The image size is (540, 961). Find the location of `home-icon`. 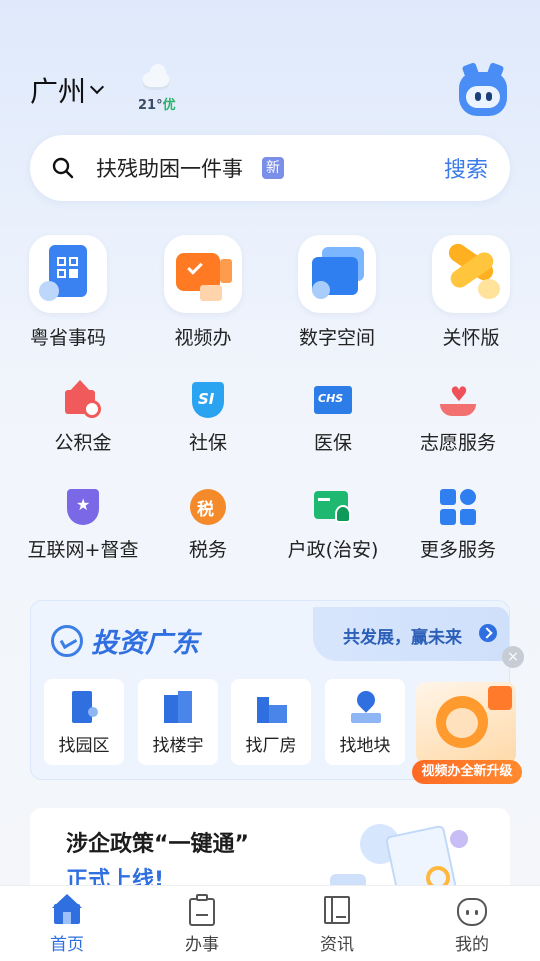

home-icon is located at coordinates (67, 910).